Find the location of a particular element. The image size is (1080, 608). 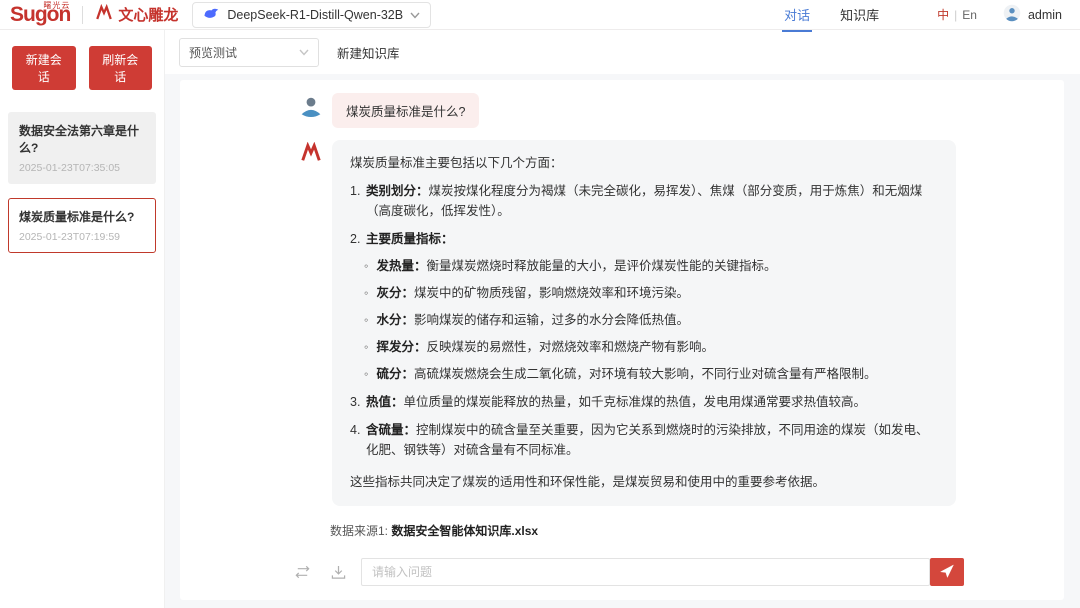

answer-item-label: 类别划分： is located at coordinates (397, 191).